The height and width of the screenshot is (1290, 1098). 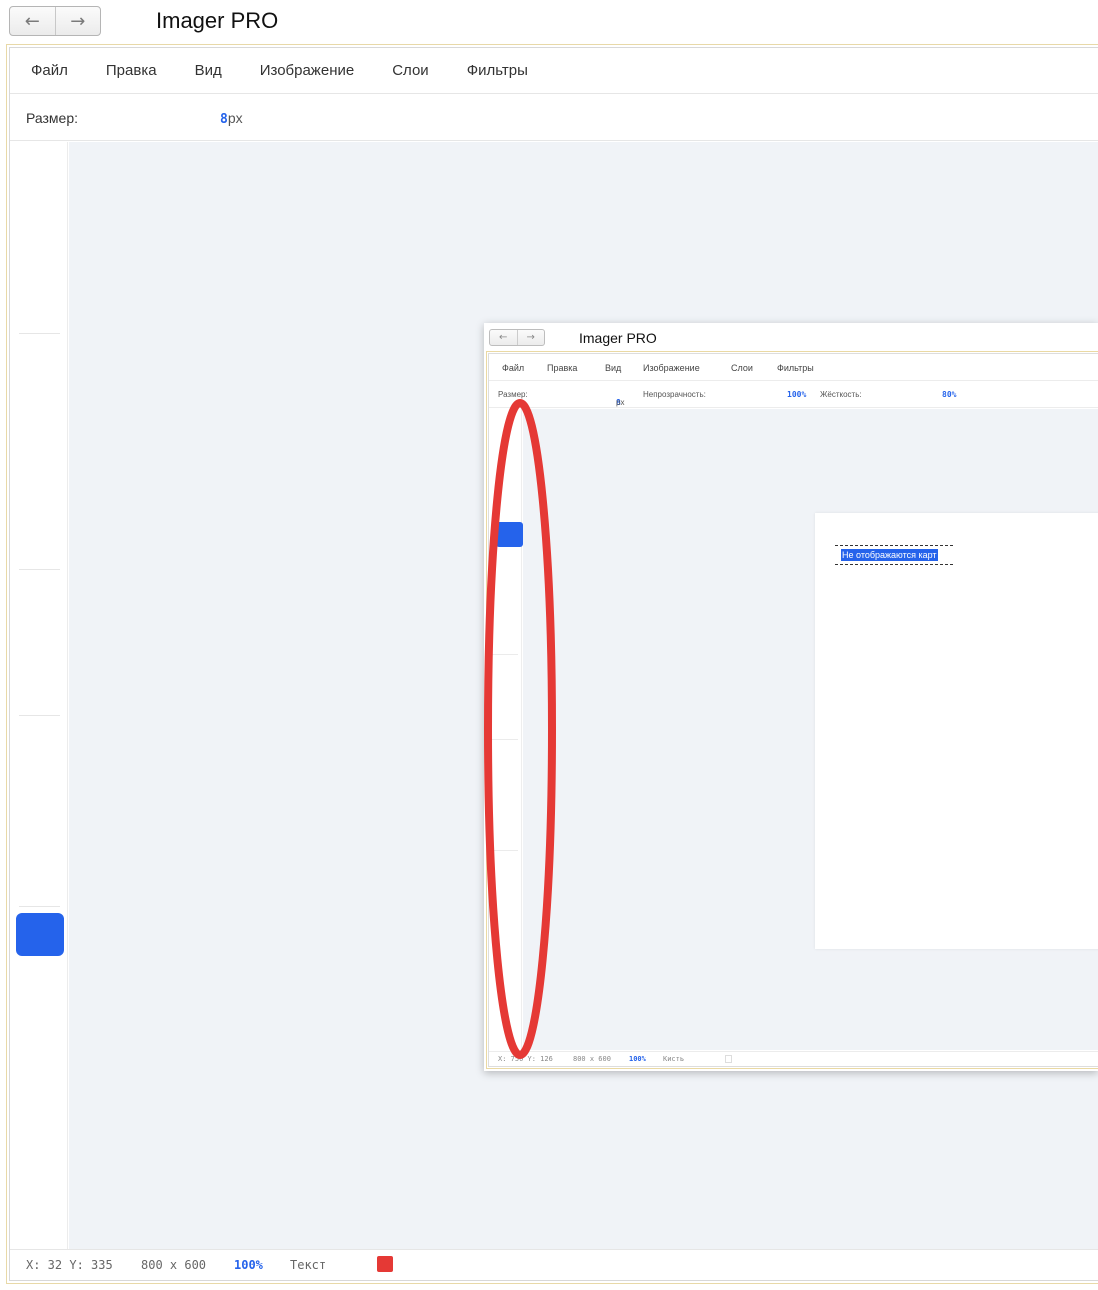 I want to click on menu-image: Изображение, so click(x=307, y=70).